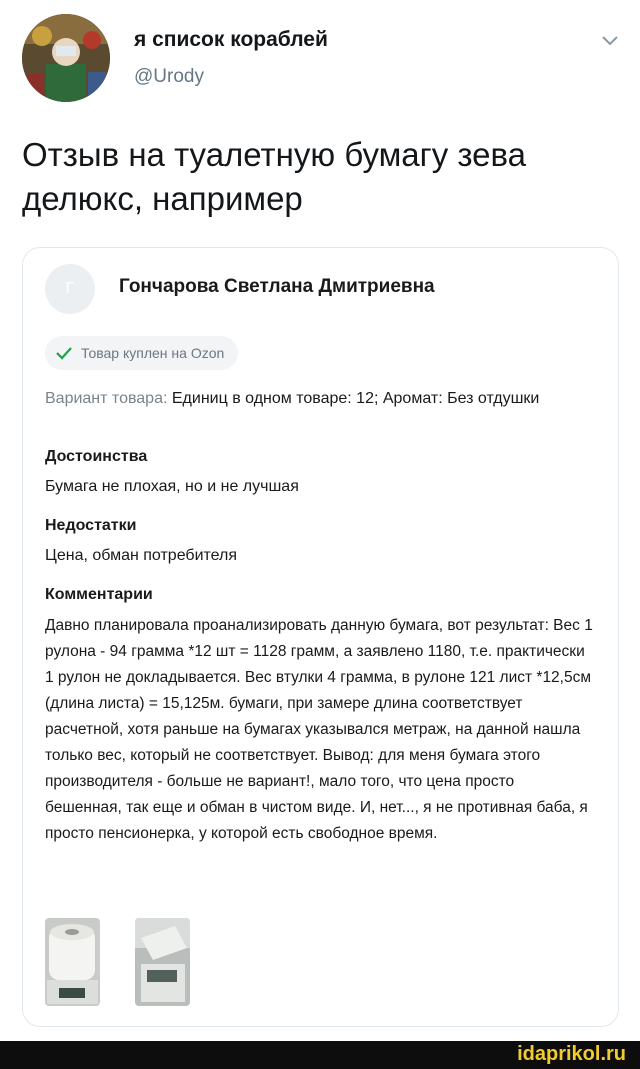  I want to click on pros-title: Достоинства, so click(96, 456).